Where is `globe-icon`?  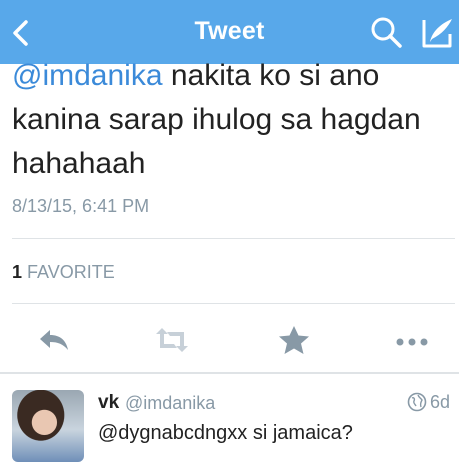
globe-icon is located at coordinates (417, 402).